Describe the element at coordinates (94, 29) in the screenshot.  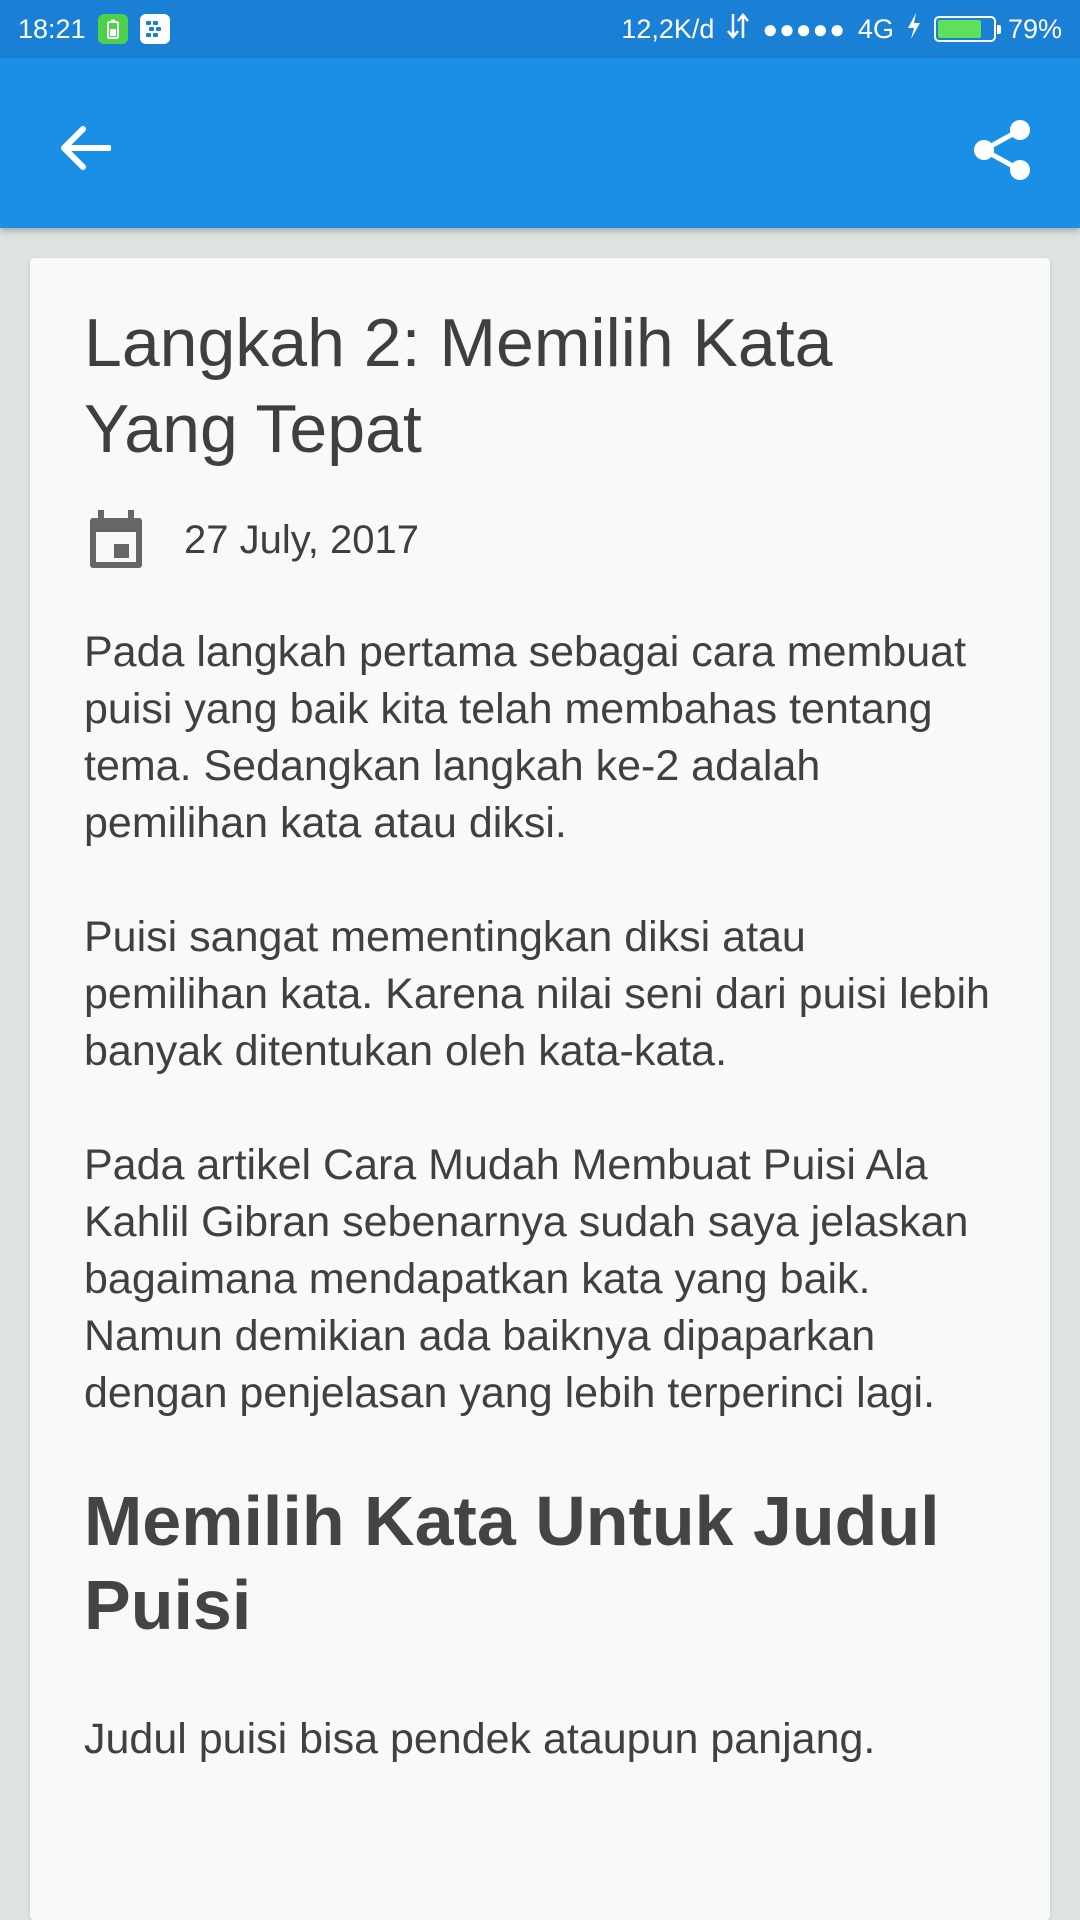
I see `status-bar-left: 18:21` at that location.